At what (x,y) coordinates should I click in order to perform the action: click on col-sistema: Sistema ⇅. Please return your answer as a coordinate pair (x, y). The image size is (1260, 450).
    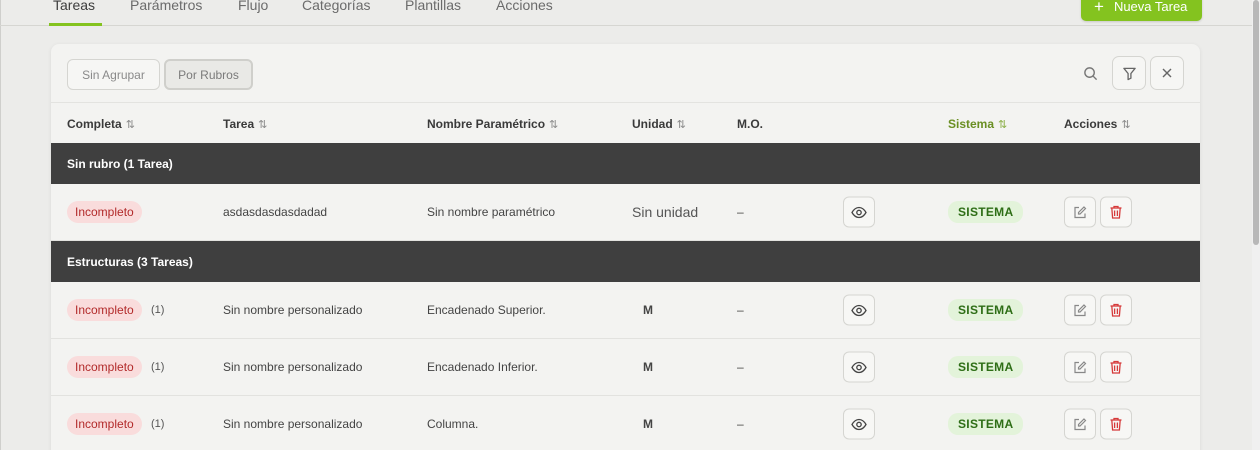
    Looking at the image, I should click on (977, 124).